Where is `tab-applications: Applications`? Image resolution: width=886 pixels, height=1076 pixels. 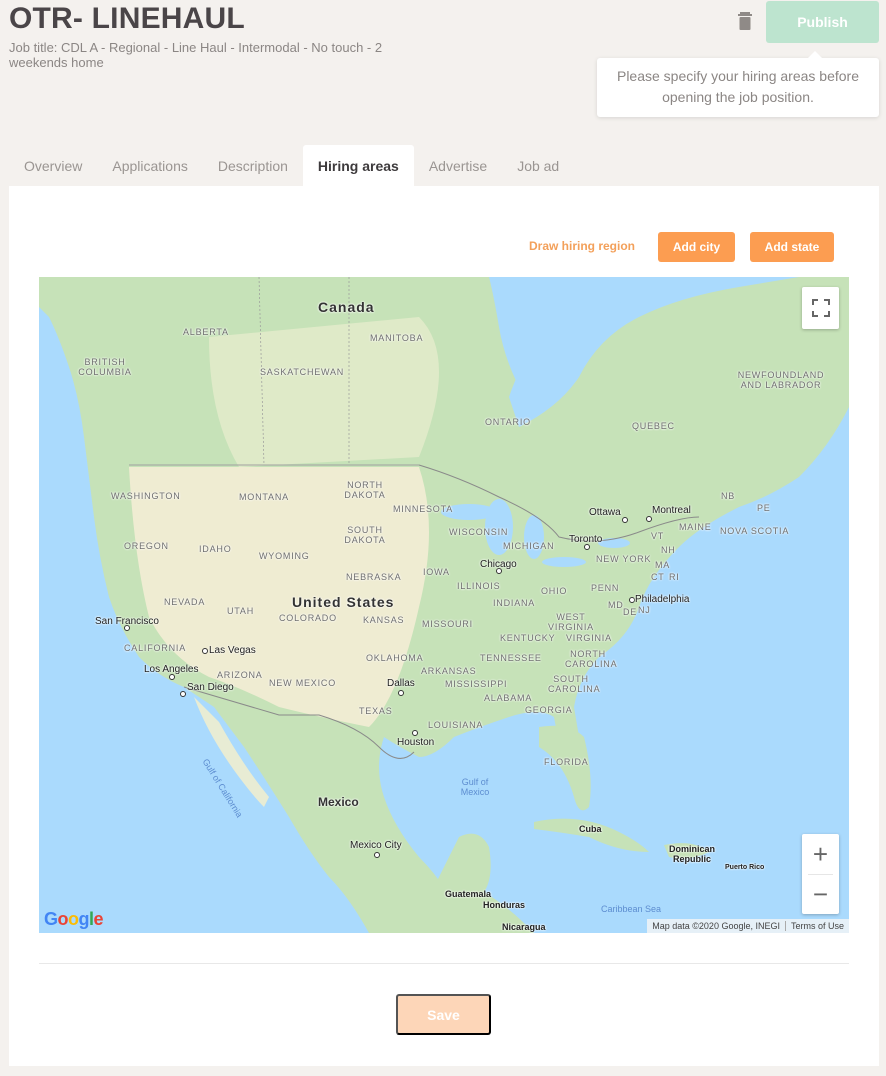 tab-applications: Applications is located at coordinates (150, 165).